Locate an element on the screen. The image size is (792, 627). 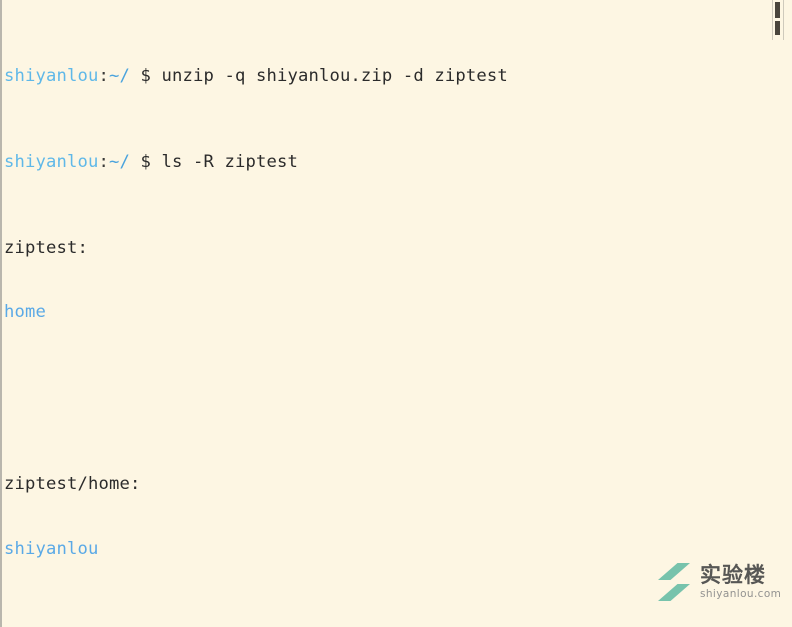
listing-header-ziptest: ziptest: is located at coordinates (46, 247).